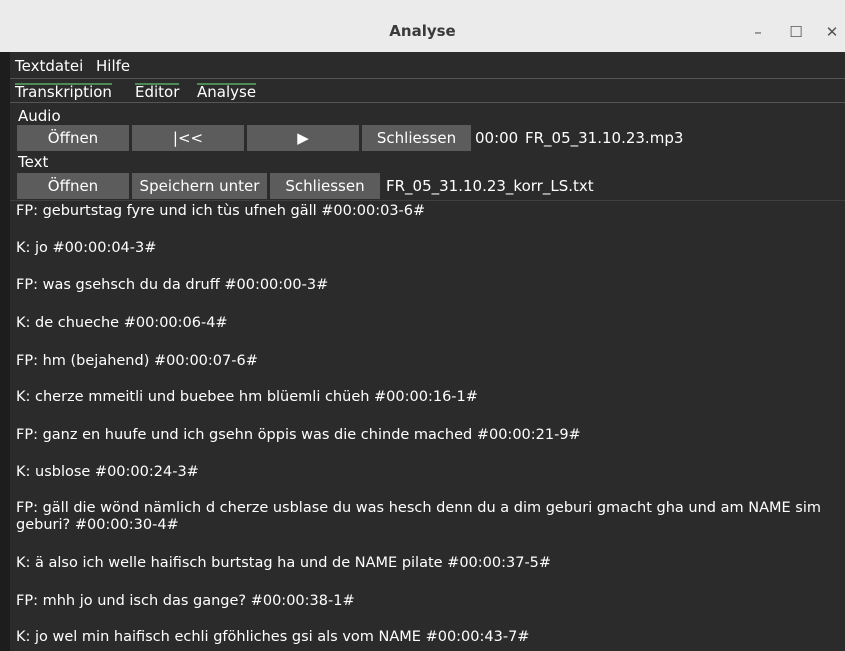 This screenshot has height=651, width=845. Describe the element at coordinates (497, 138) in the screenshot. I see `audio-time: 00:00` at that location.